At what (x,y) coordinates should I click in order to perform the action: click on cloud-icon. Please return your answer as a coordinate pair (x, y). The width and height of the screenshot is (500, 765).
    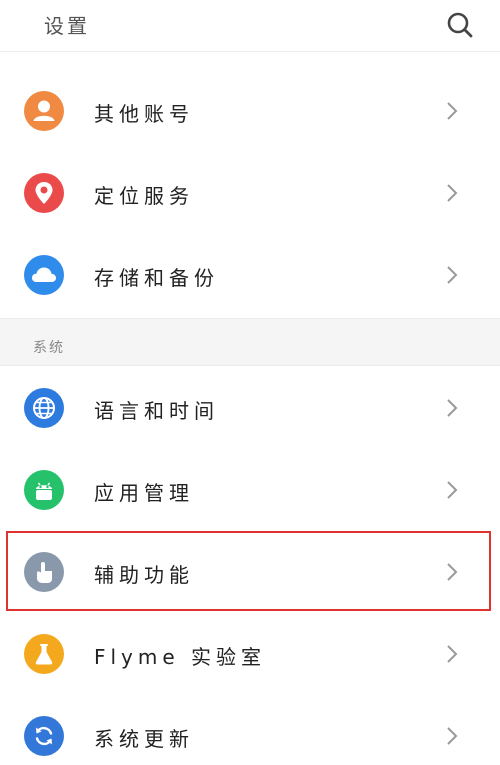
    Looking at the image, I should click on (44, 274).